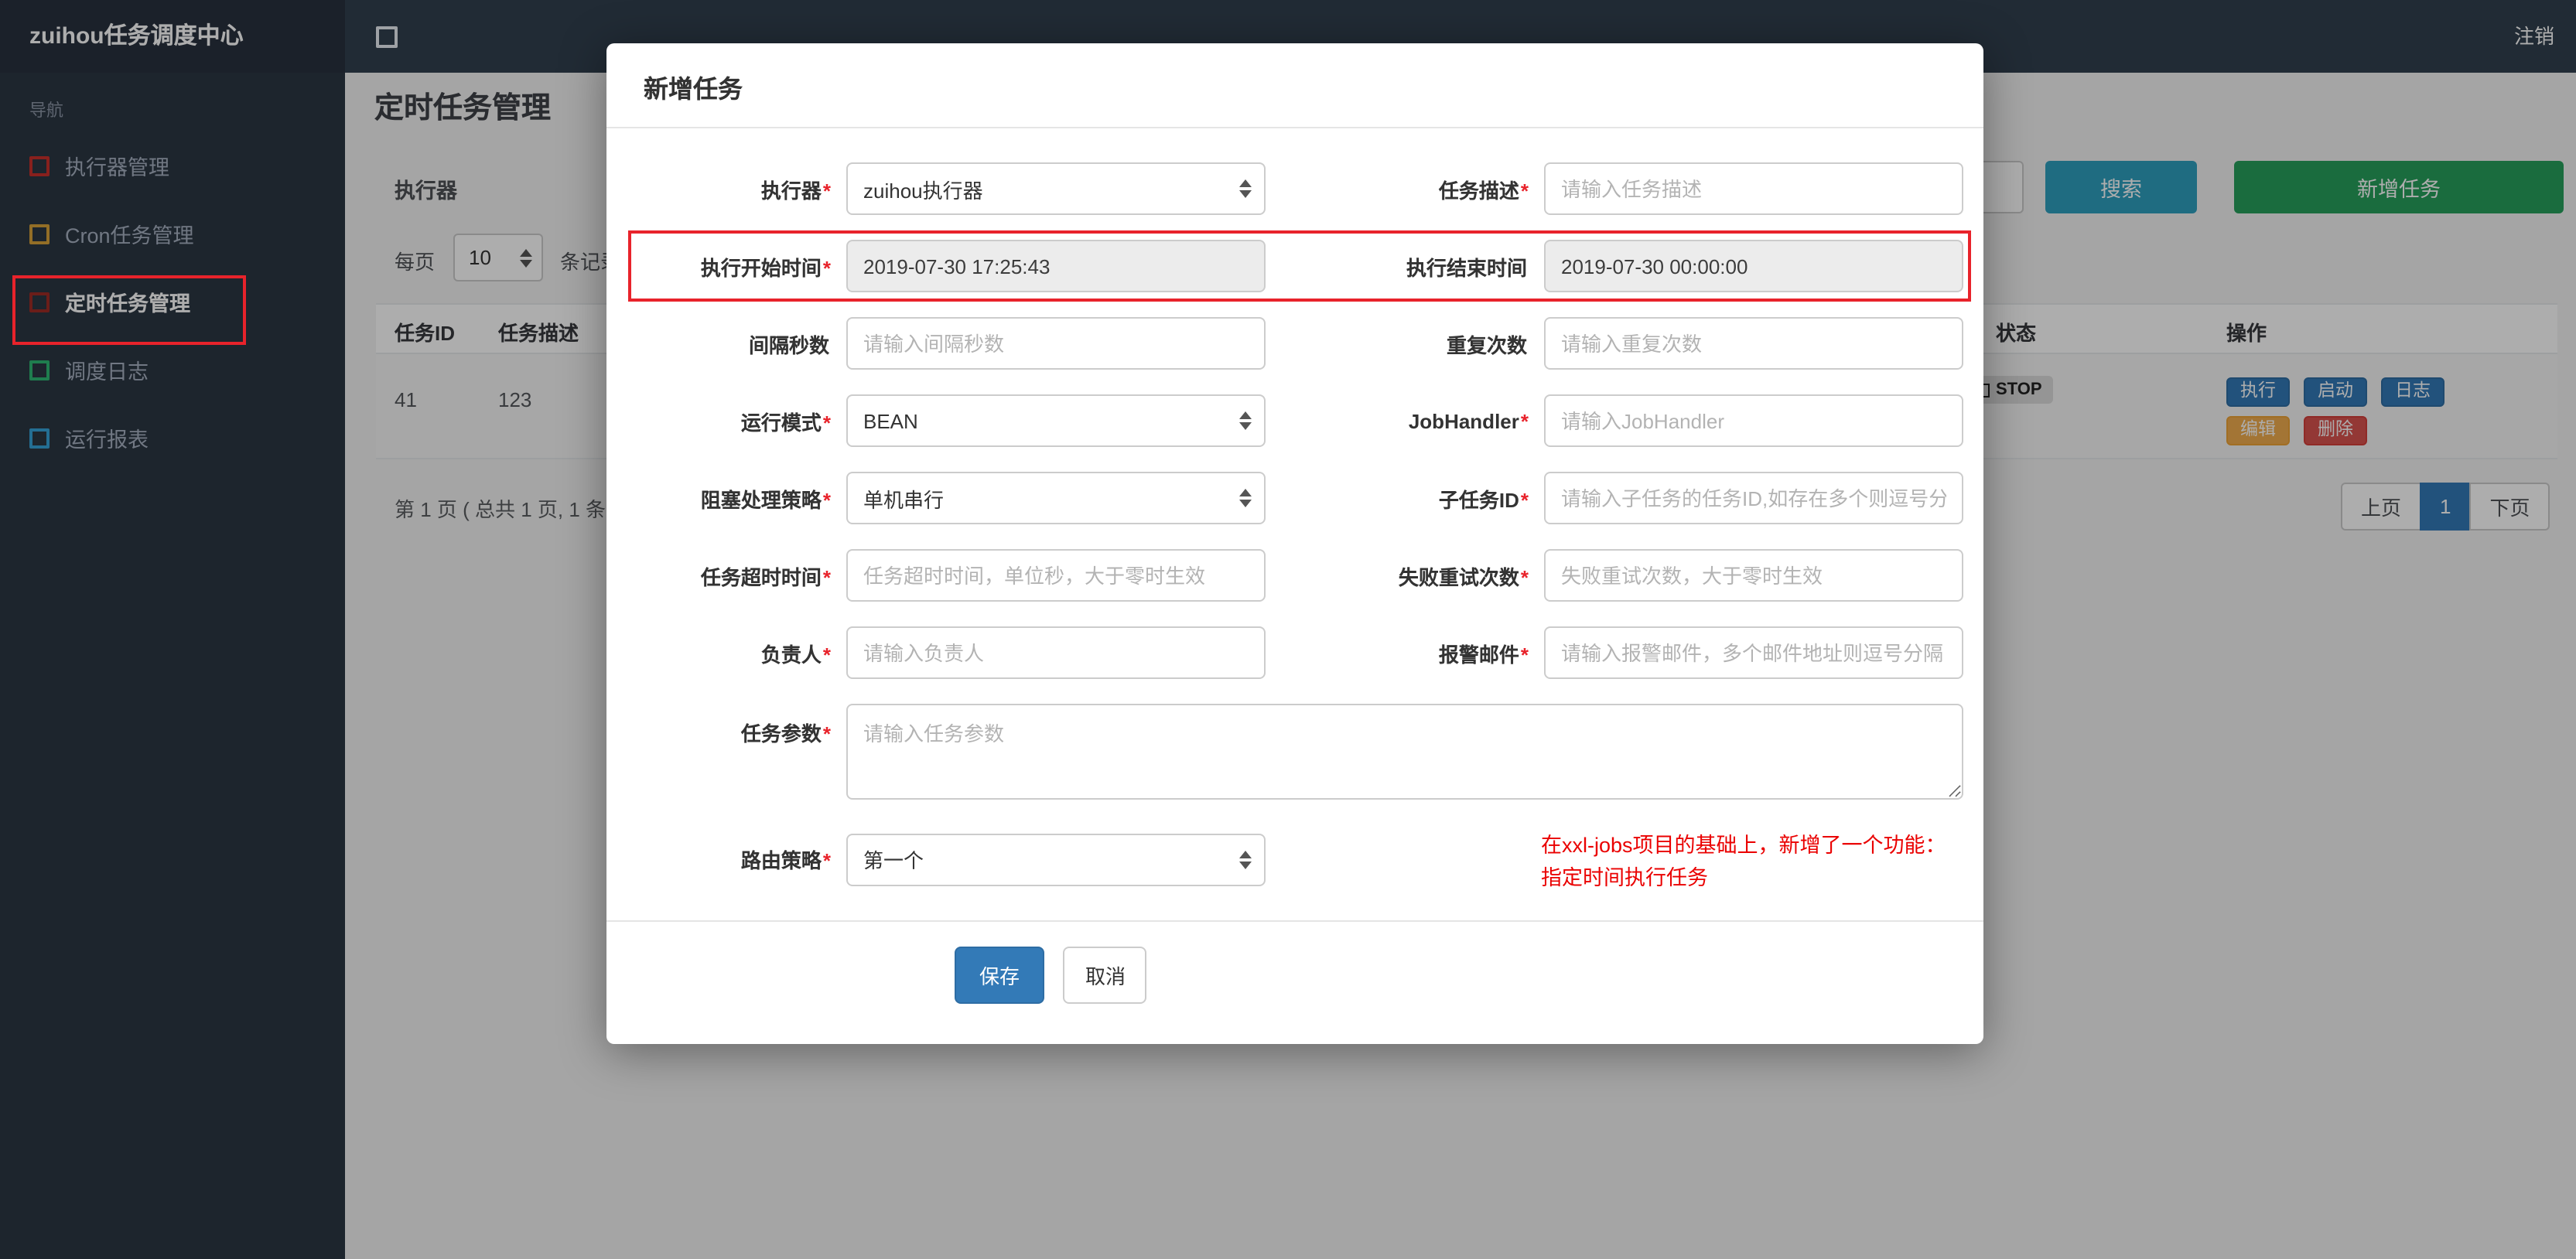 Image resolution: width=2576 pixels, height=1259 pixels. Describe the element at coordinates (765, 577) in the screenshot. I see `timeout-label: 任务超时时间 *` at that location.